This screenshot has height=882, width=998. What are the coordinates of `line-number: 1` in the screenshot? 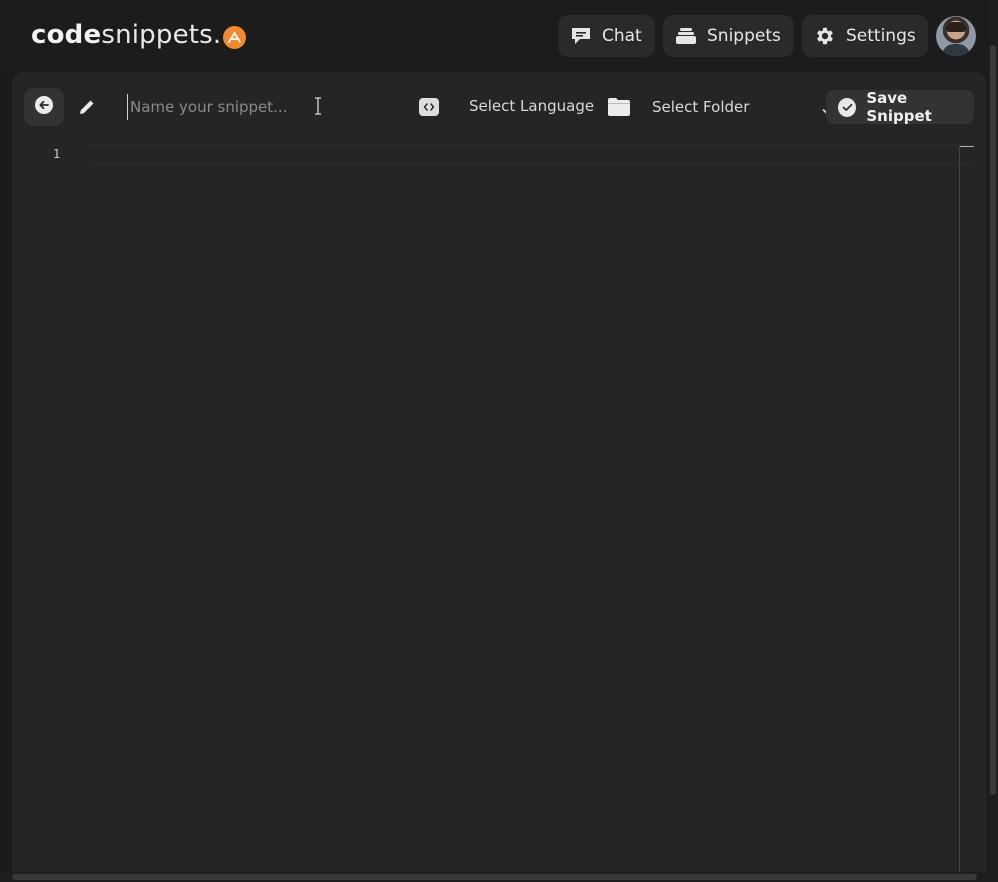 It's located at (57, 154).